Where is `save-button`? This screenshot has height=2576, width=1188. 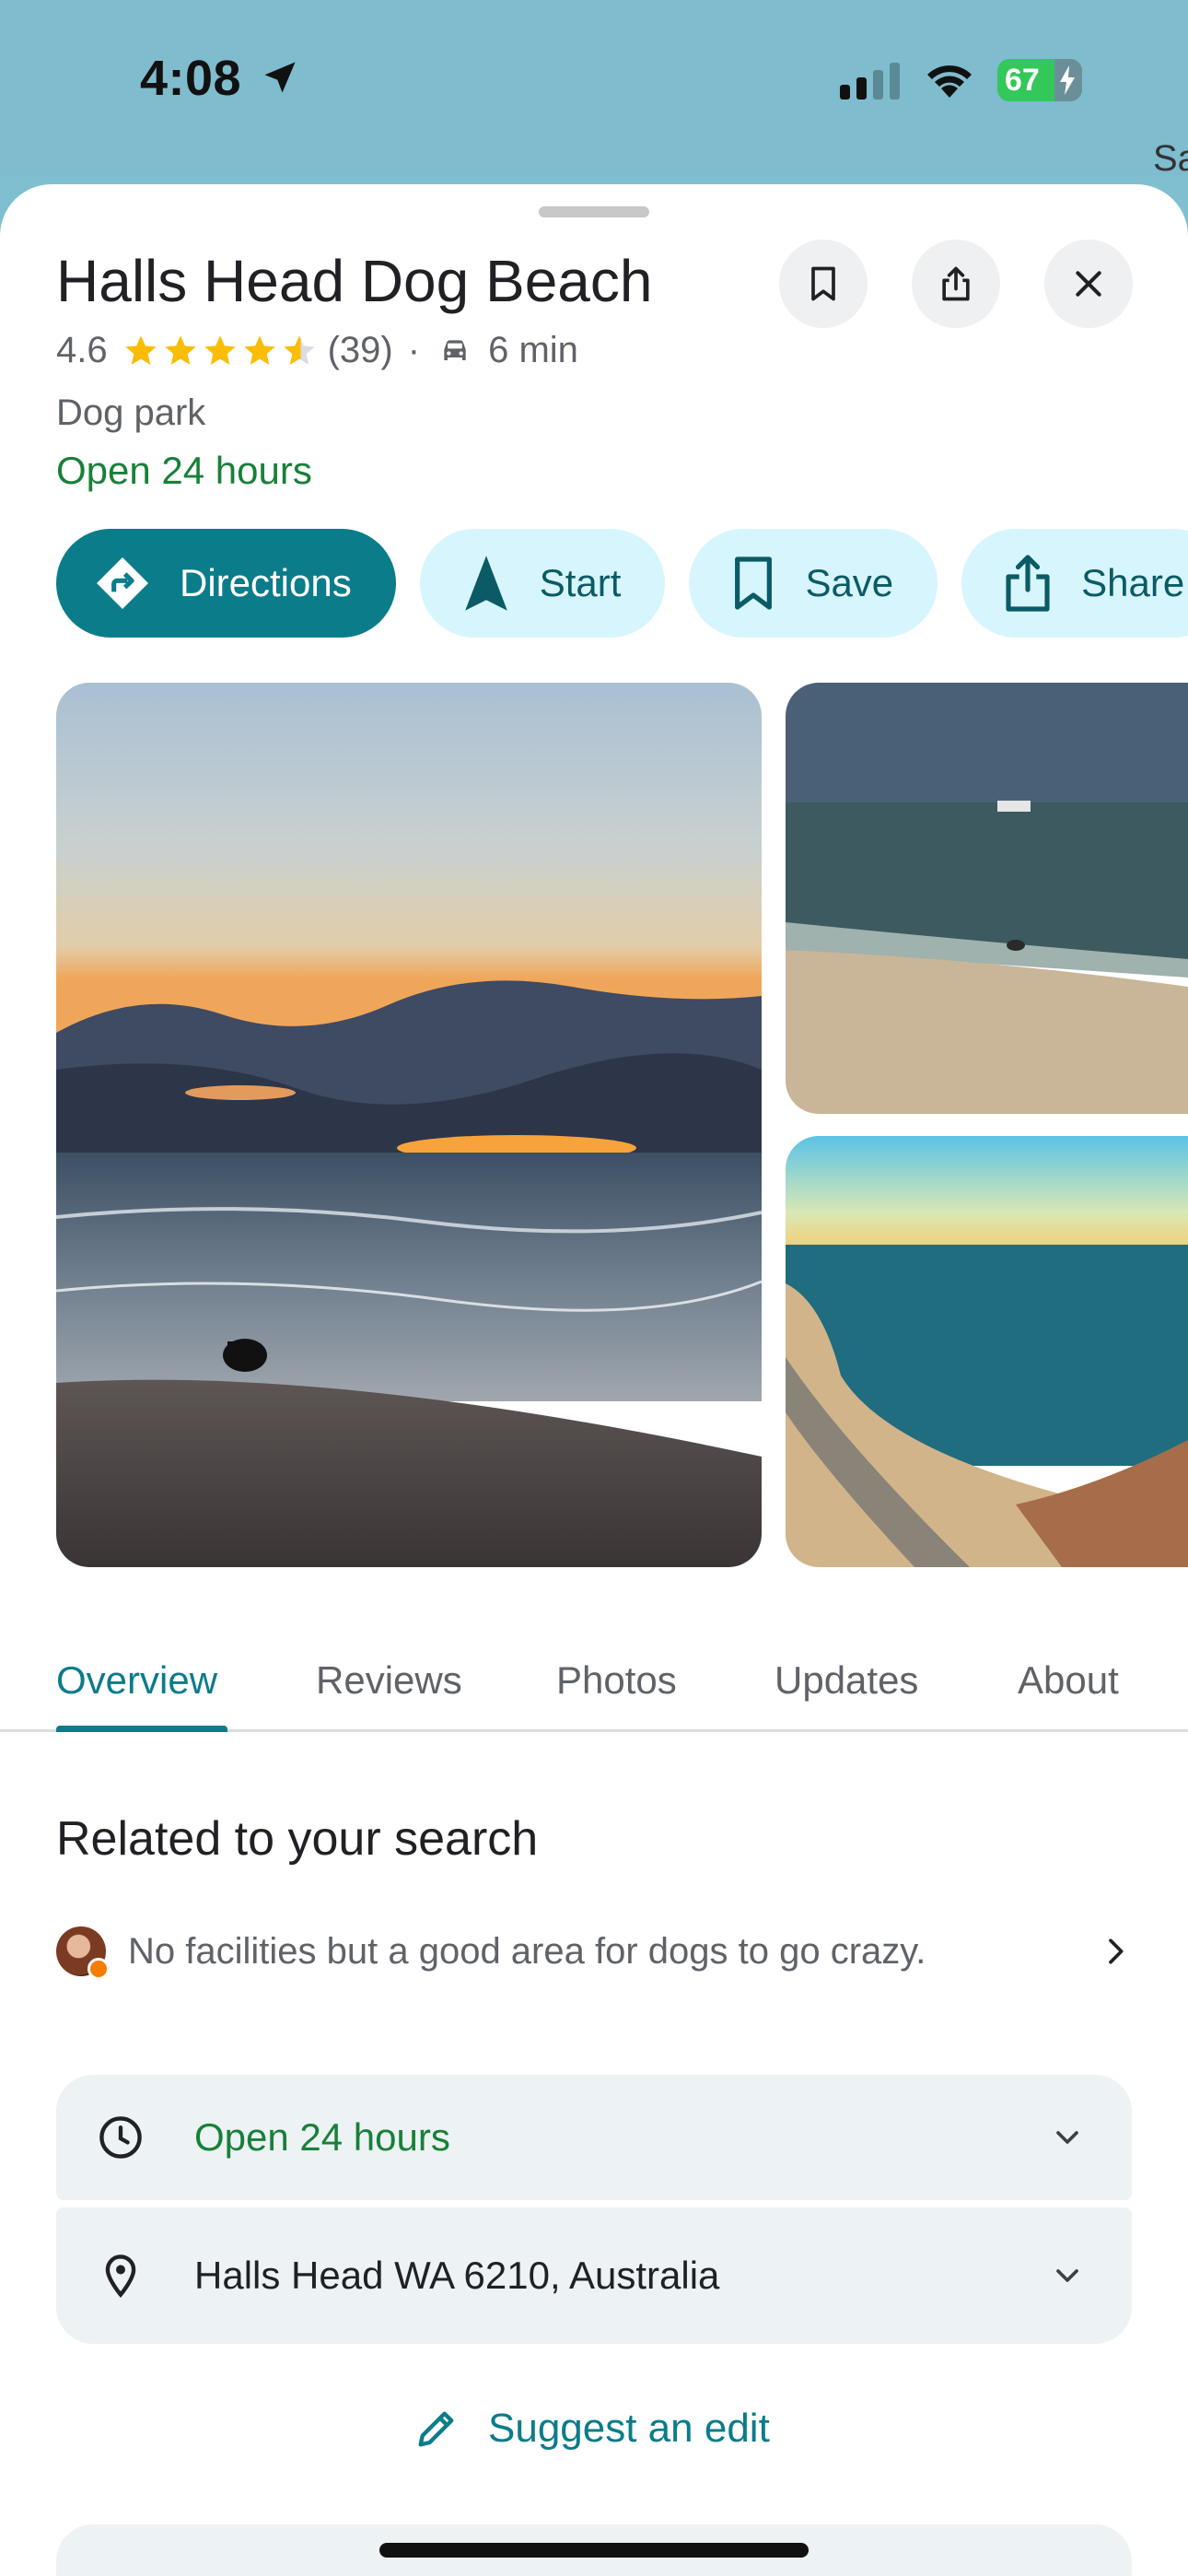
save-button is located at coordinates (823, 284).